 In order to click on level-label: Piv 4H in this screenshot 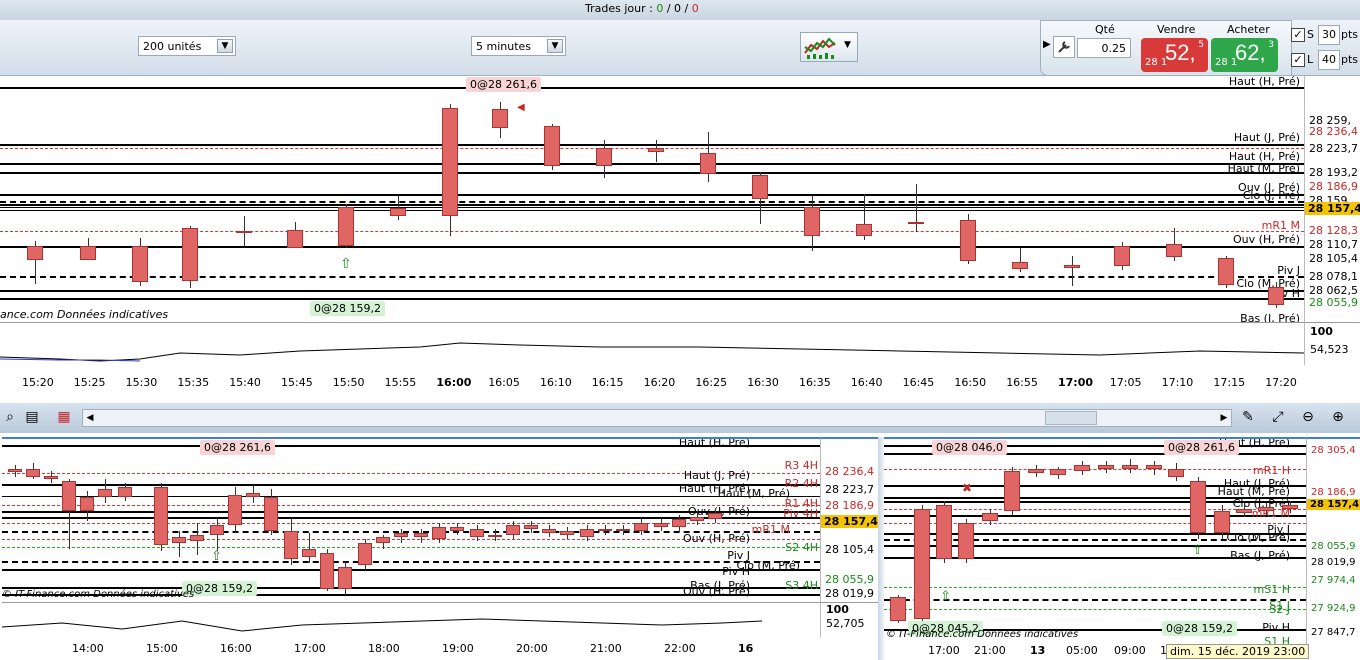, I will do `click(800, 513)`.